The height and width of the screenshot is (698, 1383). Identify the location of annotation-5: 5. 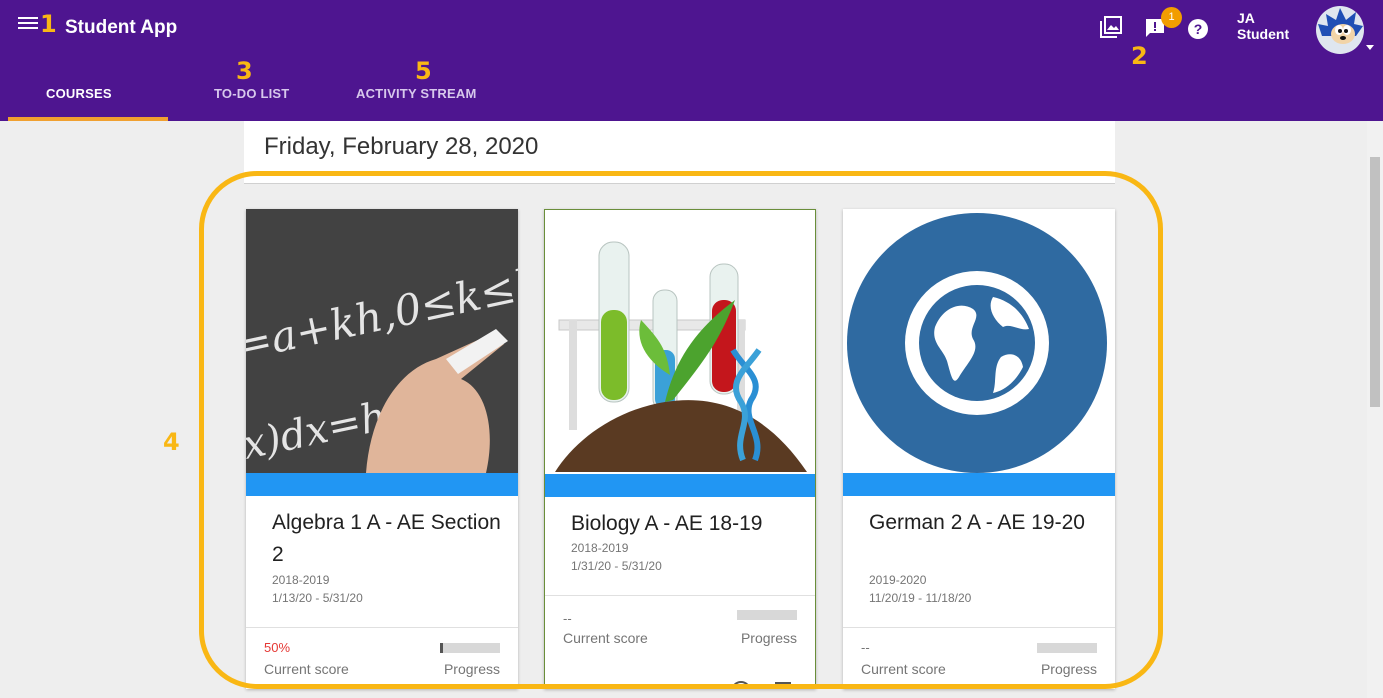
(423, 71).